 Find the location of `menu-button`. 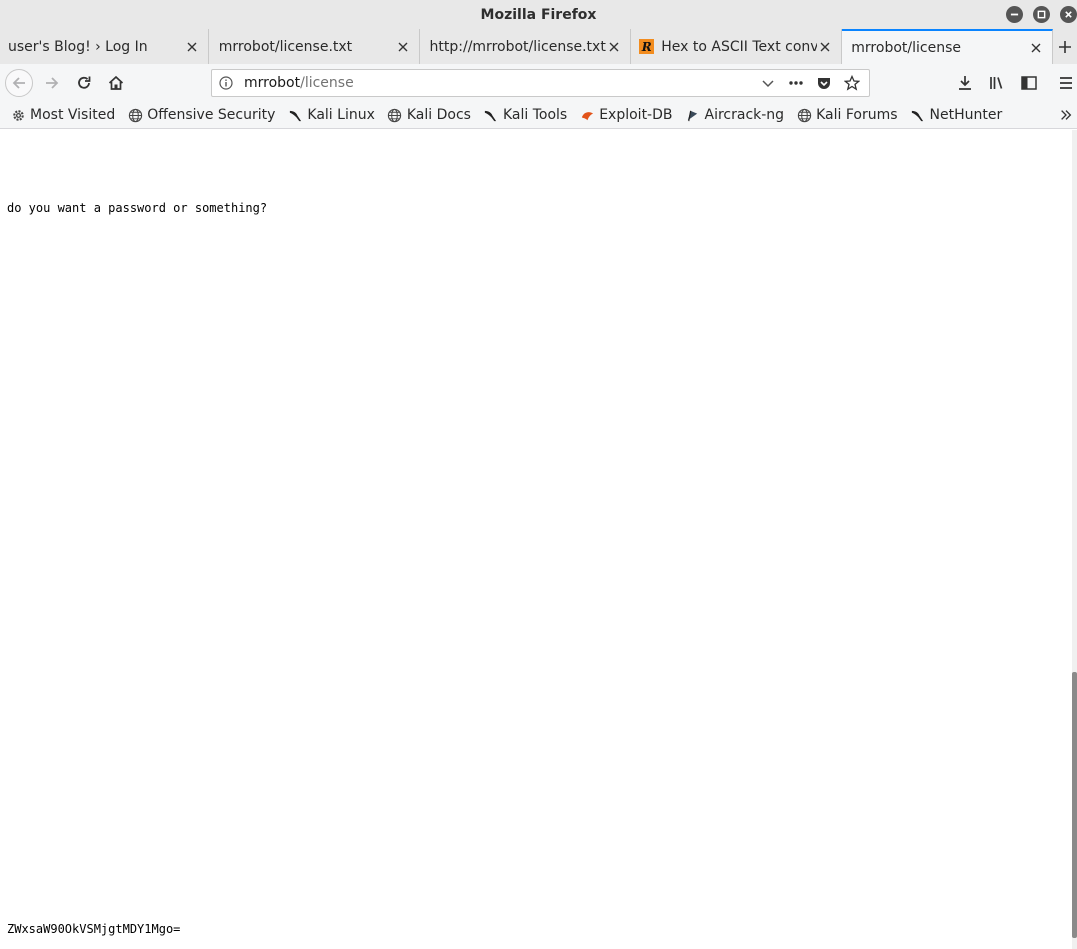

menu-button is located at coordinates (1066, 83).